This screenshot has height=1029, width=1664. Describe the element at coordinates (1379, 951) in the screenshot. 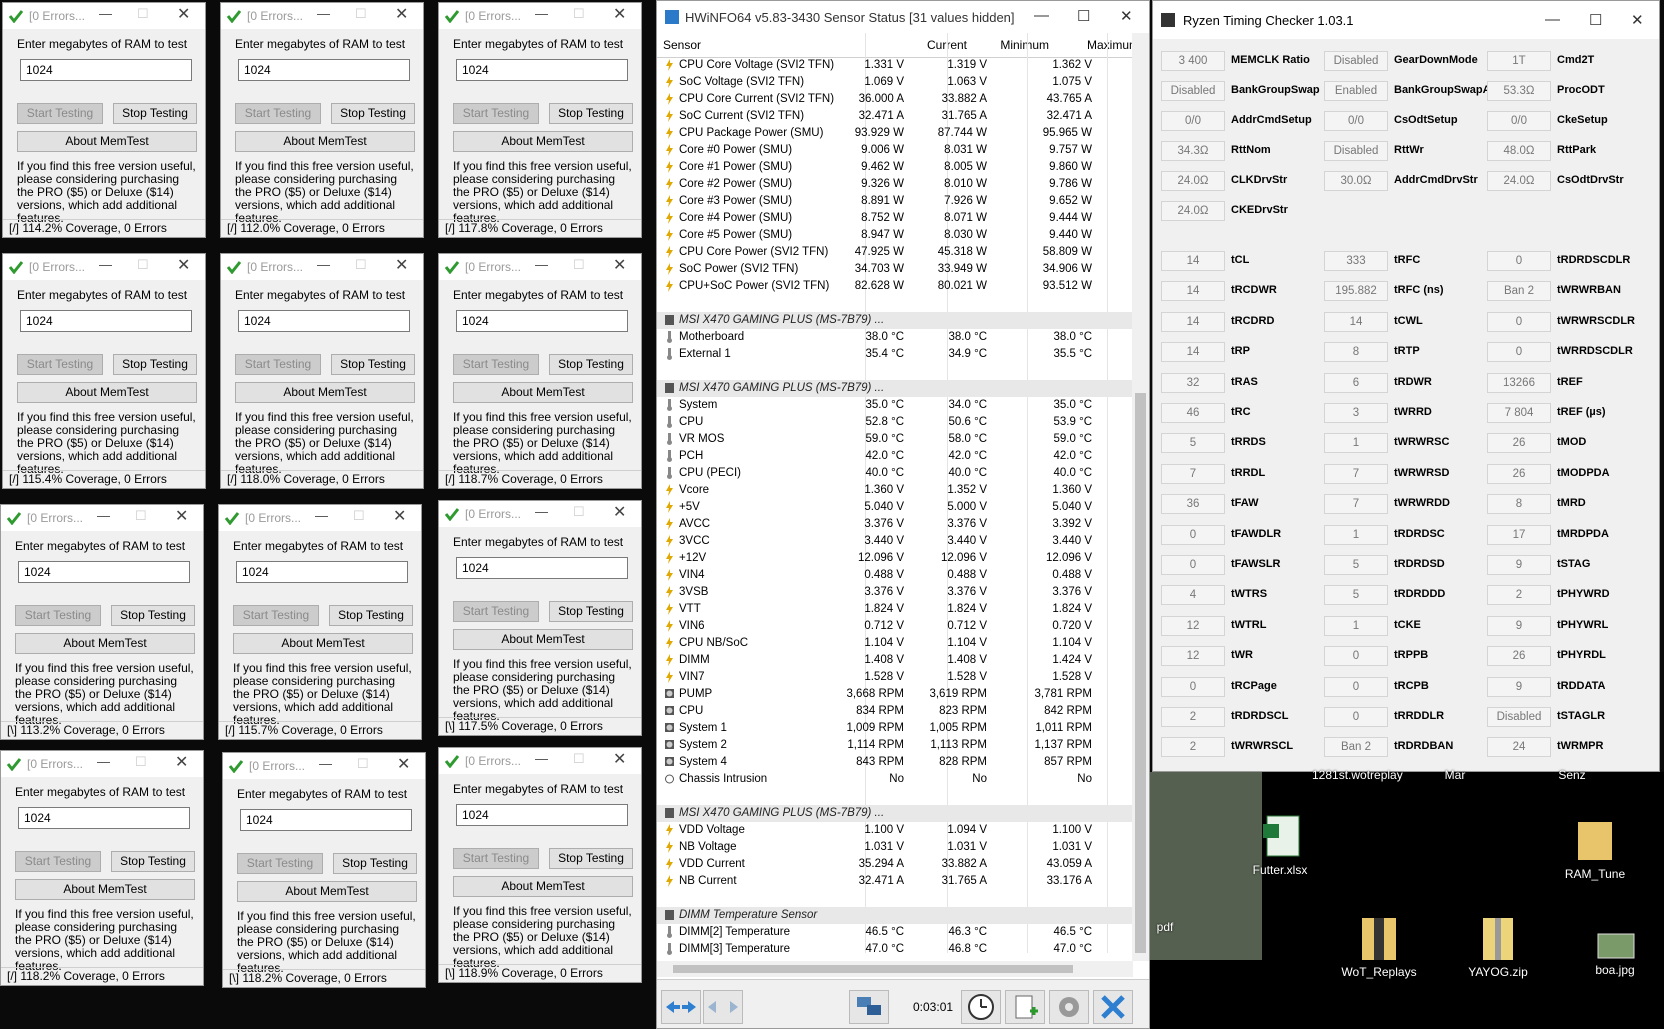

I see `desktop-icon-wot-replays: WoT_Replays` at that location.